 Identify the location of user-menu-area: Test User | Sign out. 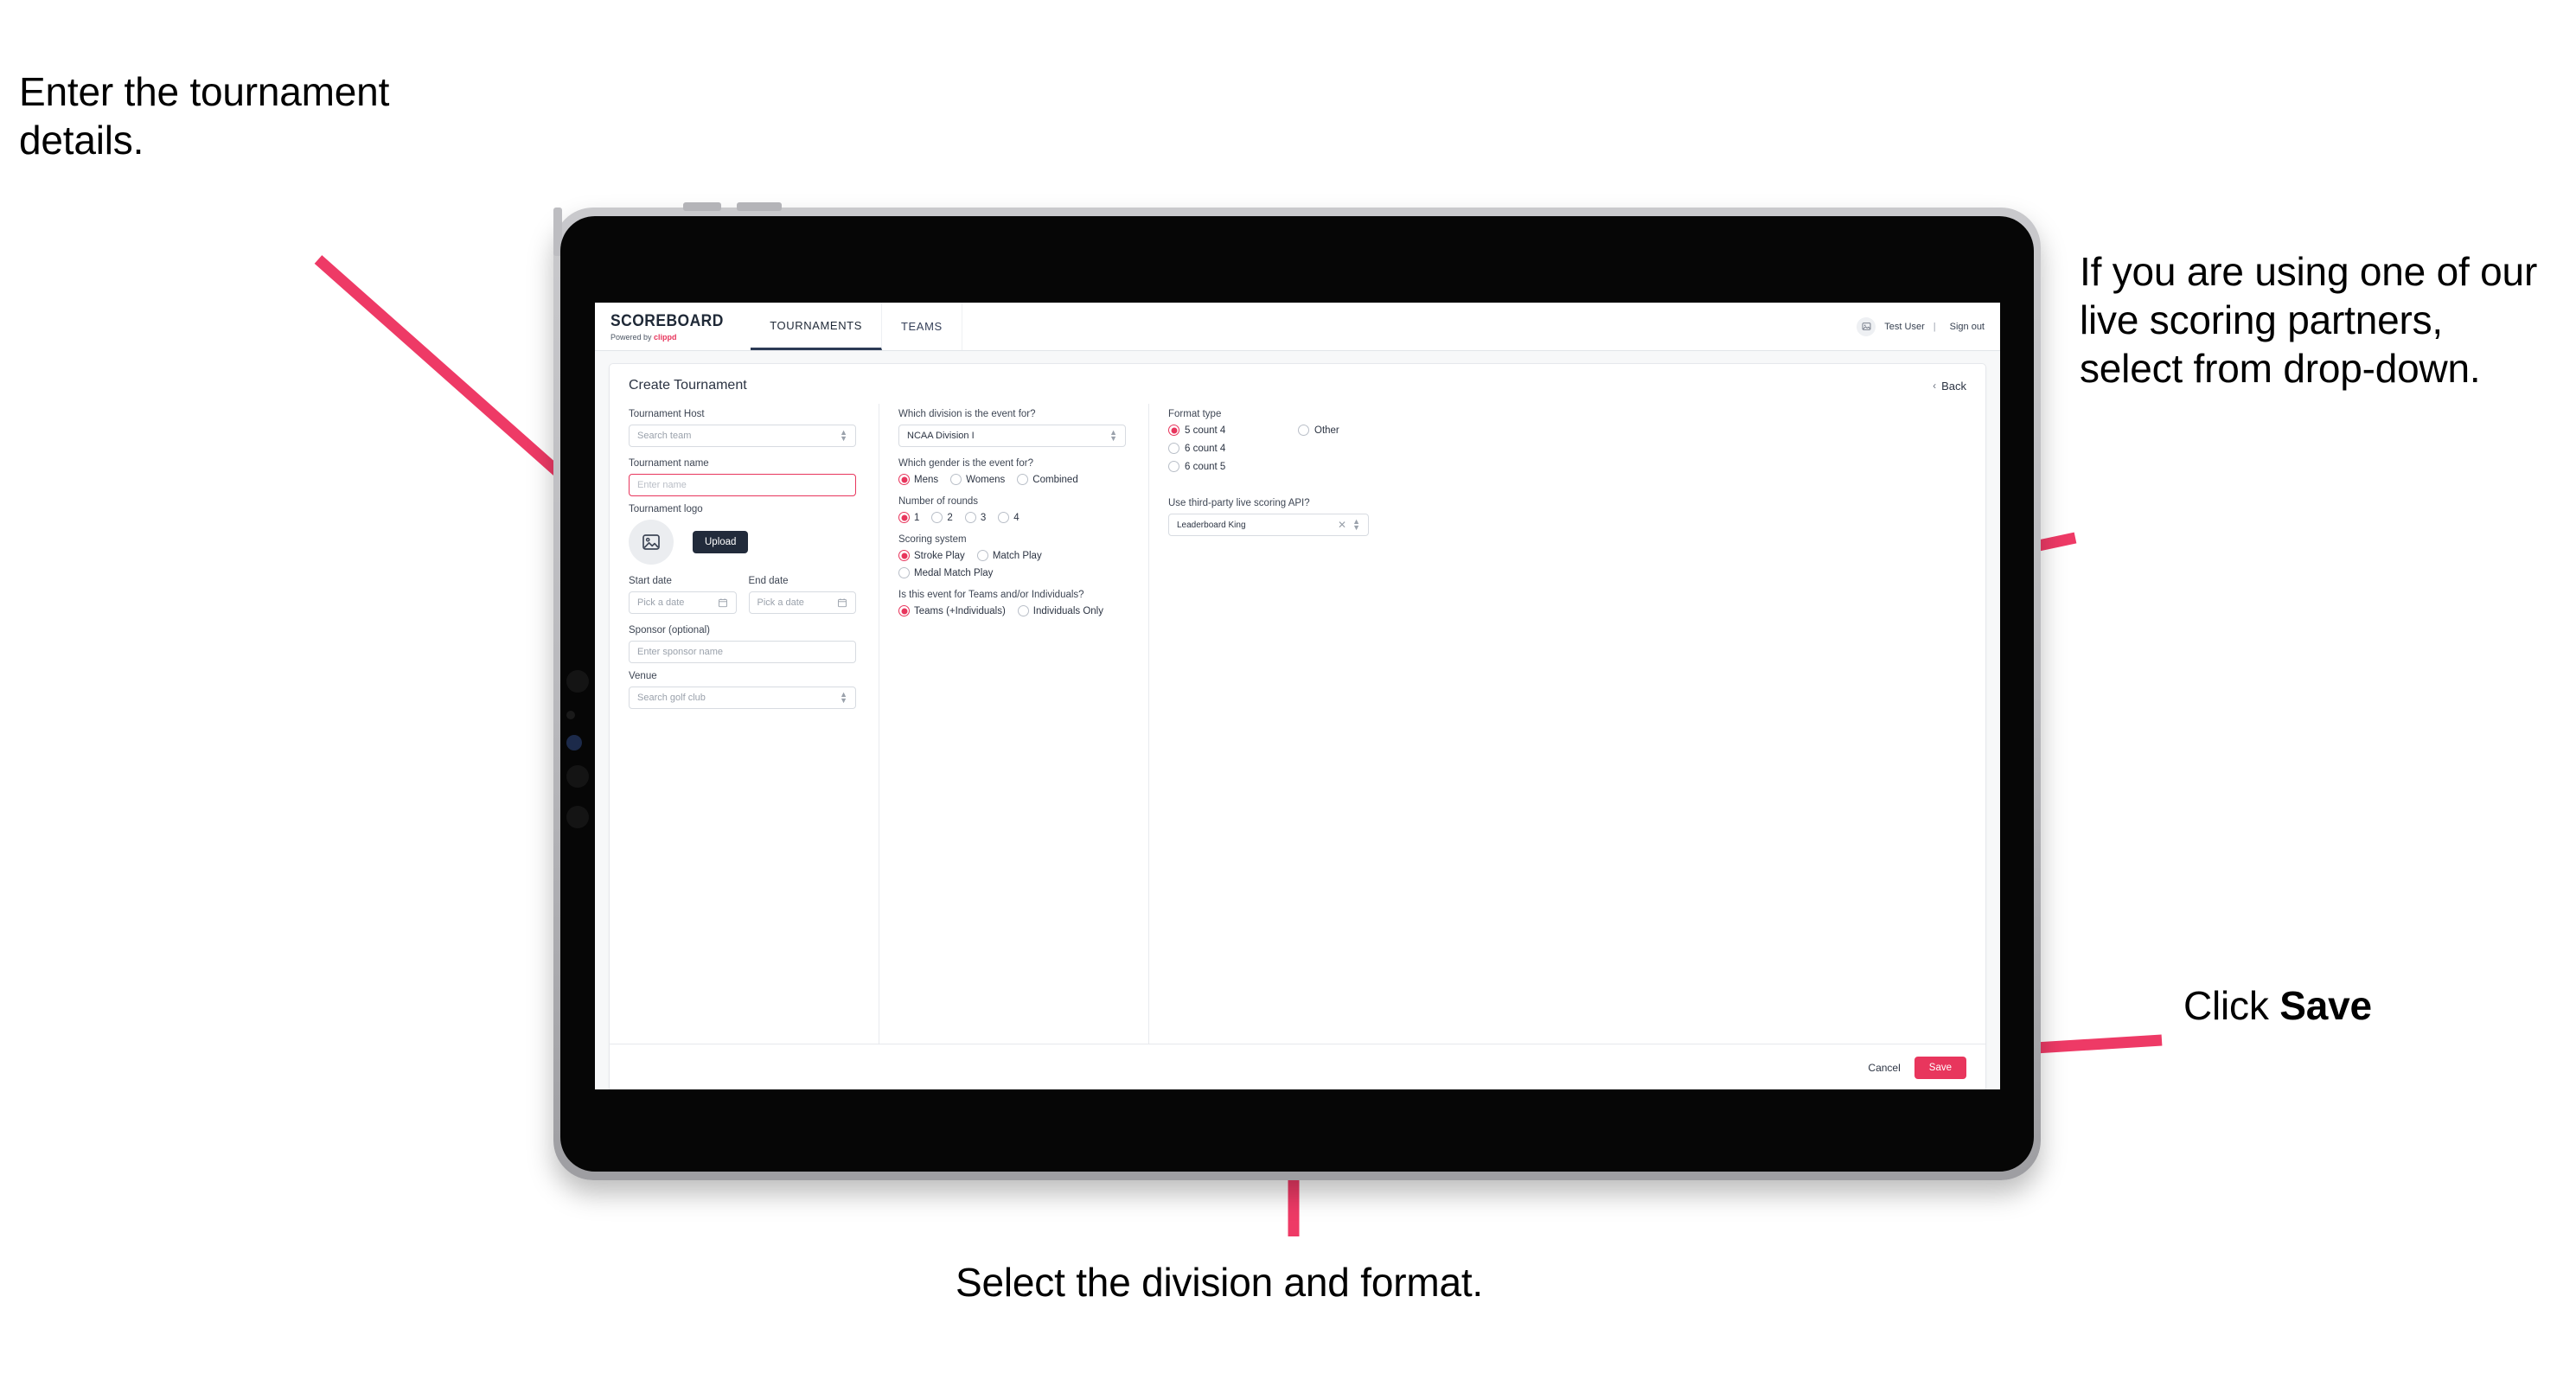
(1929, 326).